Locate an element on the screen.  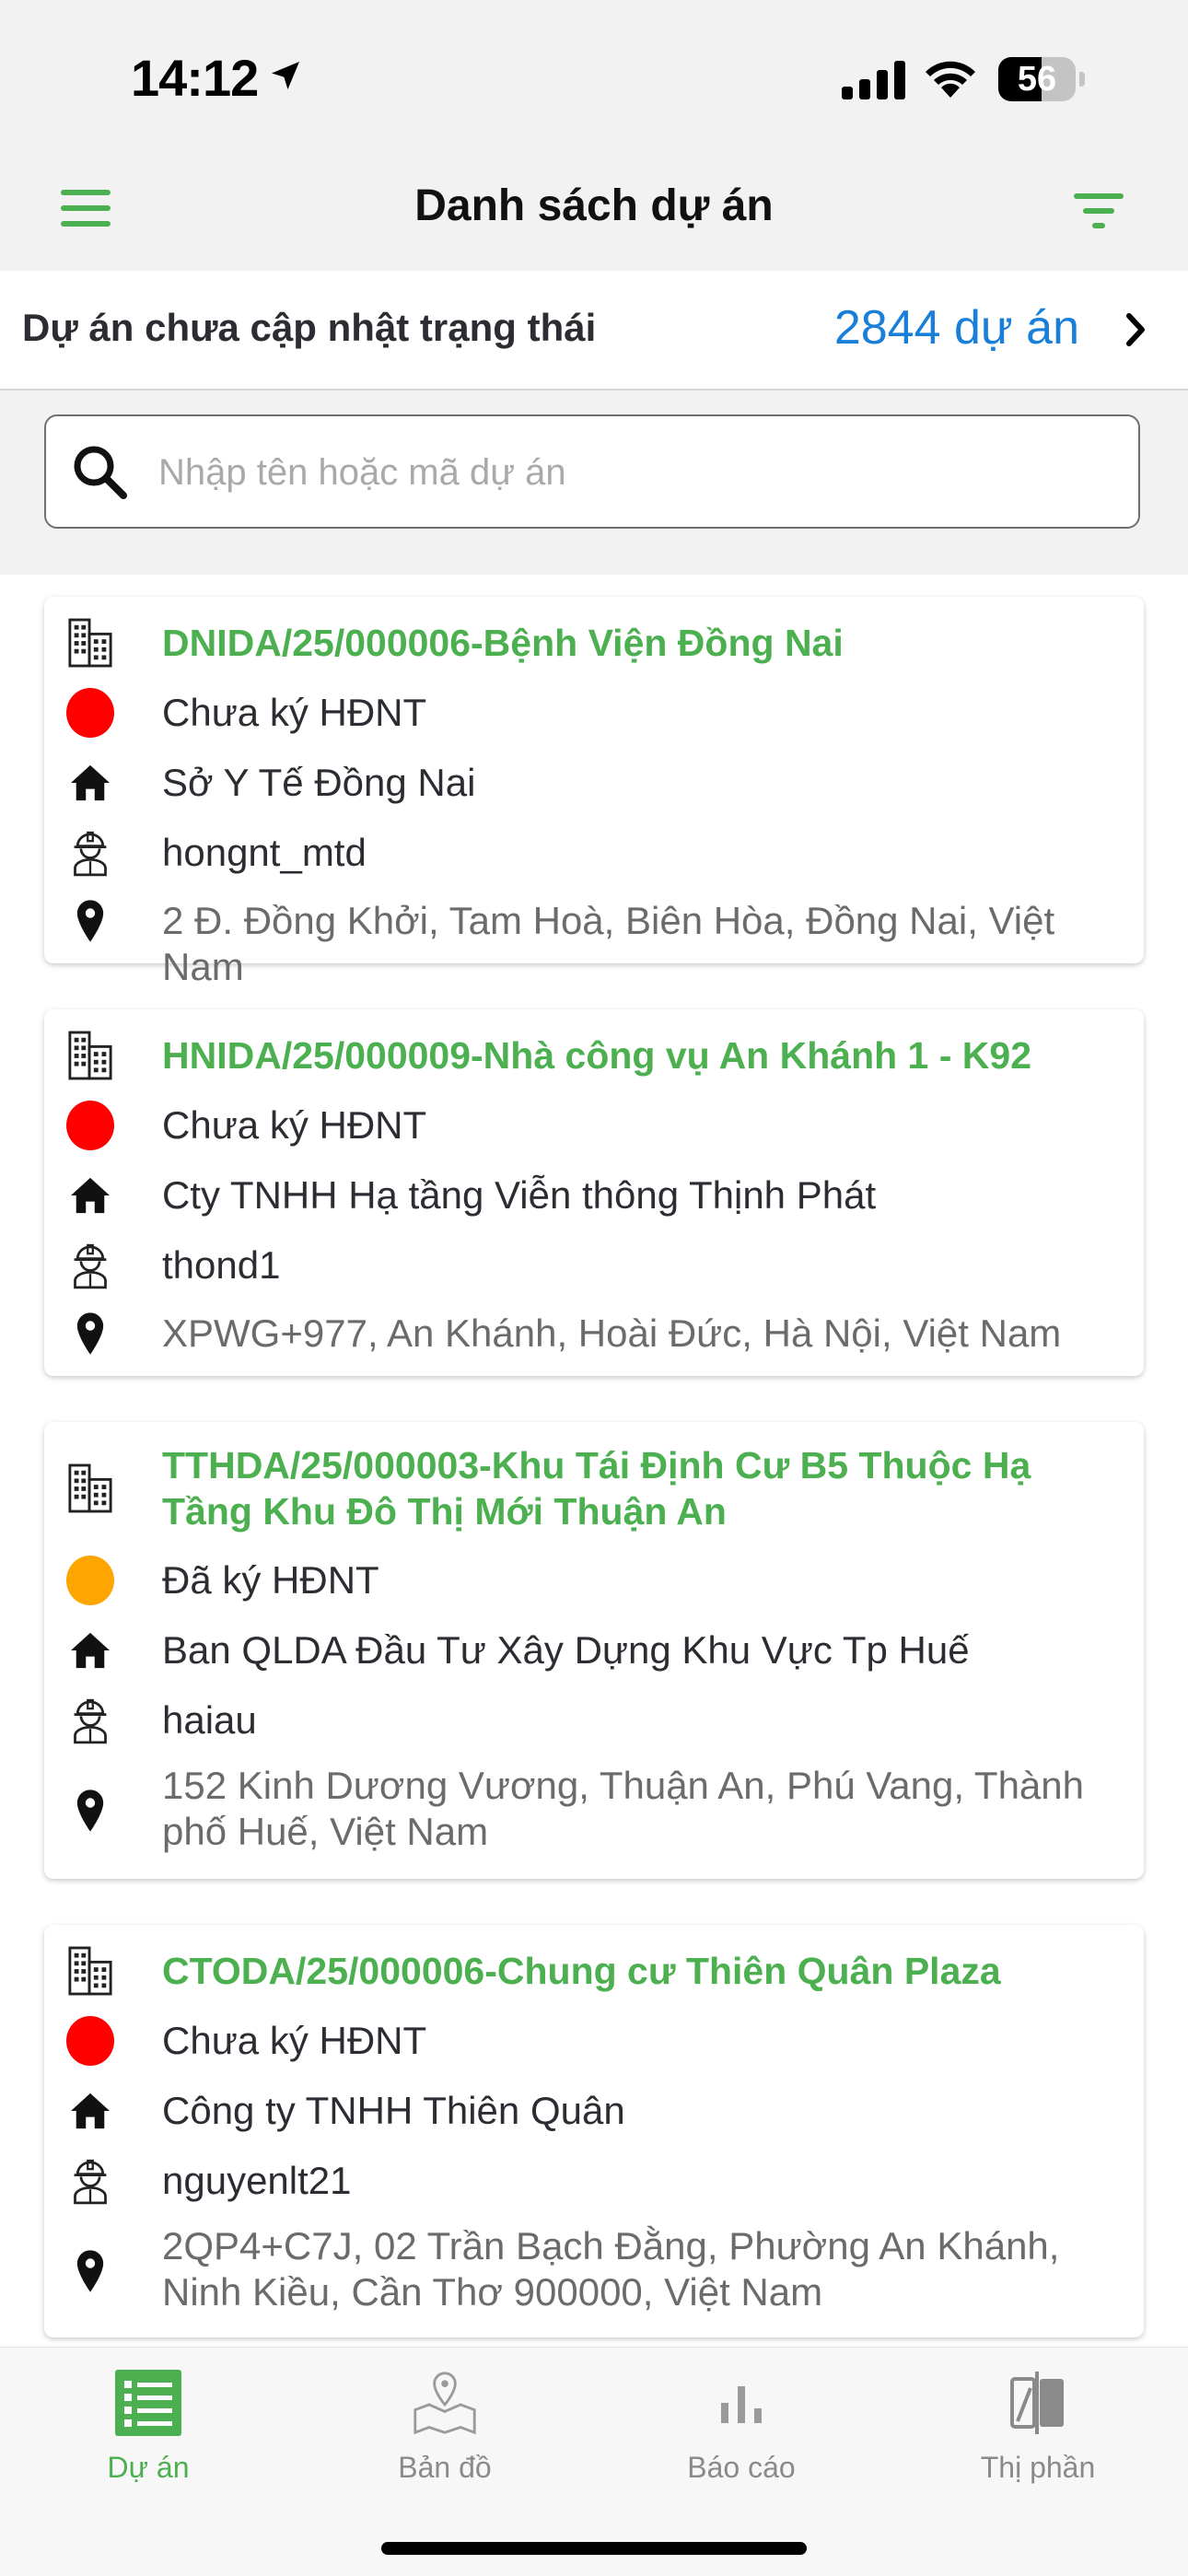
search-box is located at coordinates (592, 471).